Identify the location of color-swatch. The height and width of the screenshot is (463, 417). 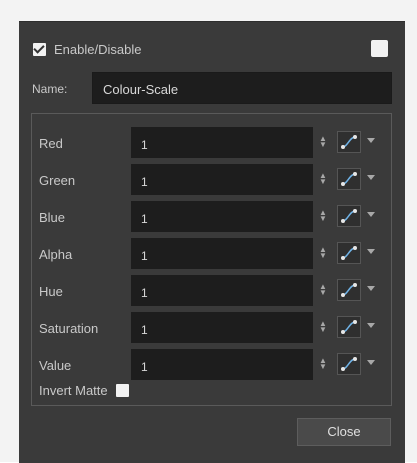
(379, 48).